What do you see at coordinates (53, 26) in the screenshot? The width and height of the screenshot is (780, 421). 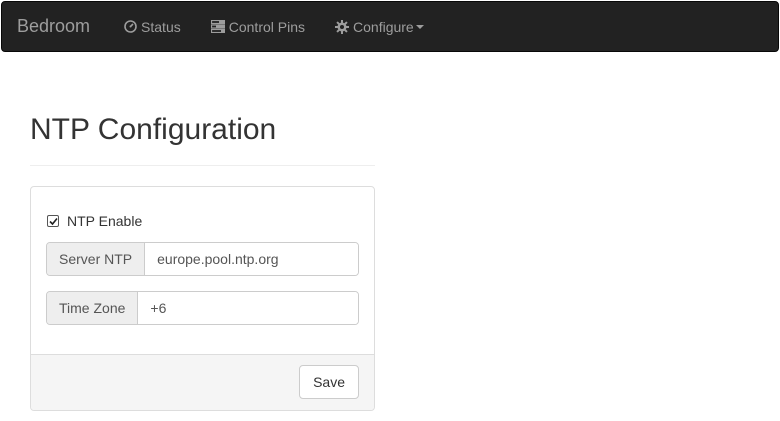 I see `navbar-brand: Bedroom` at bounding box center [53, 26].